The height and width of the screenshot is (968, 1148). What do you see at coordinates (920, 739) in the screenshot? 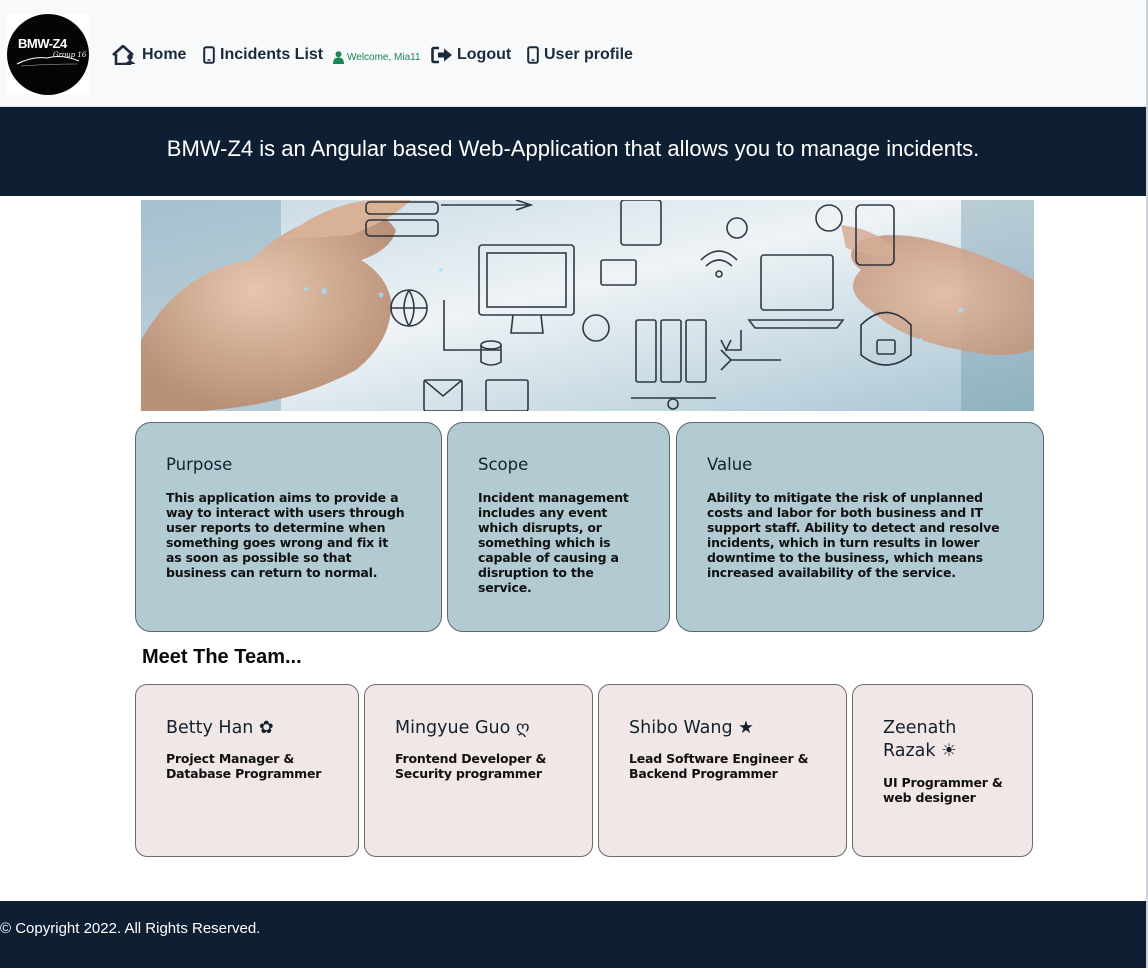
I see `team-member-name: Zeenath Razak ☀` at bounding box center [920, 739].